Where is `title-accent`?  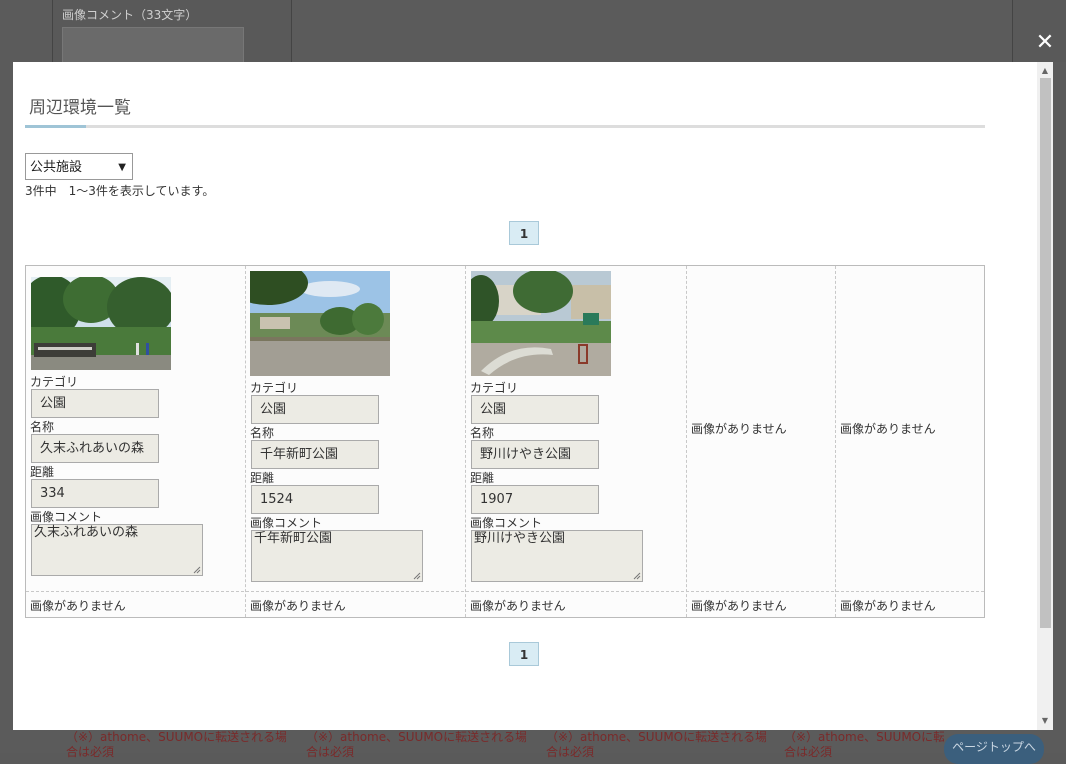
title-accent is located at coordinates (55, 126).